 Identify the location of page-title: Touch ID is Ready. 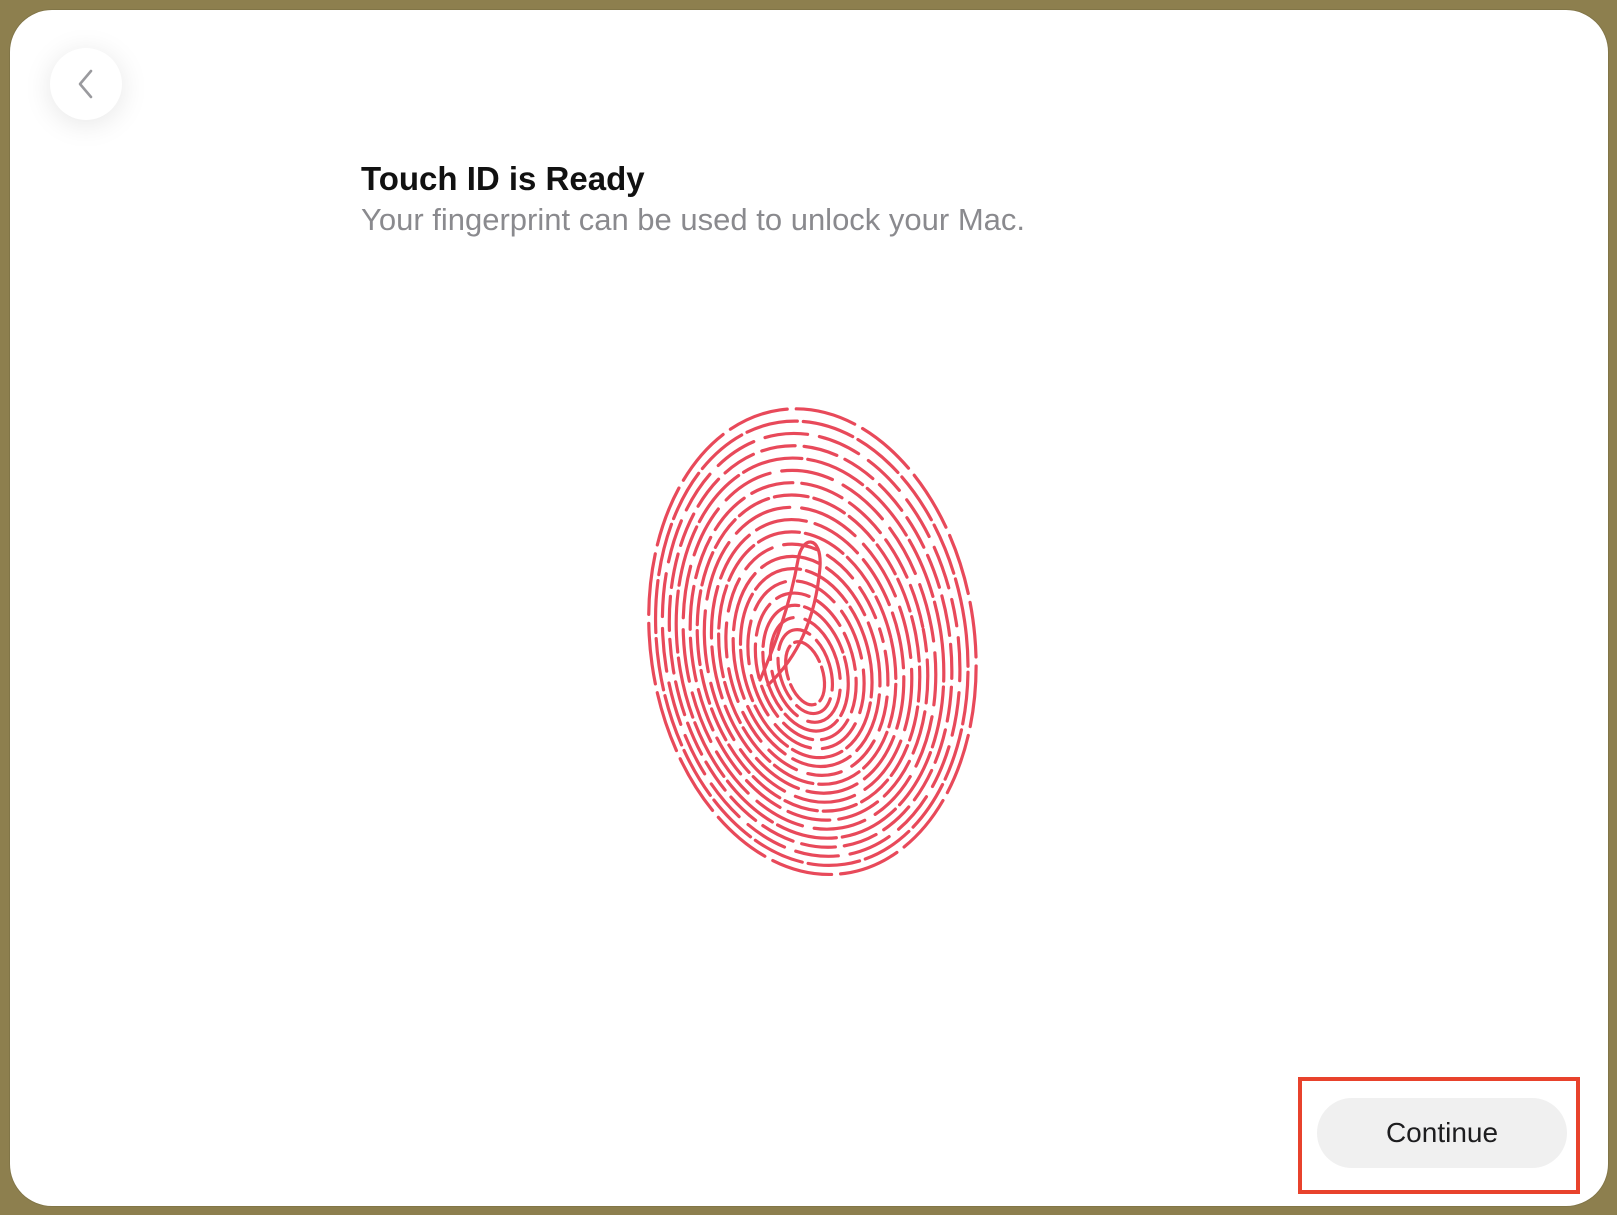
(503, 178).